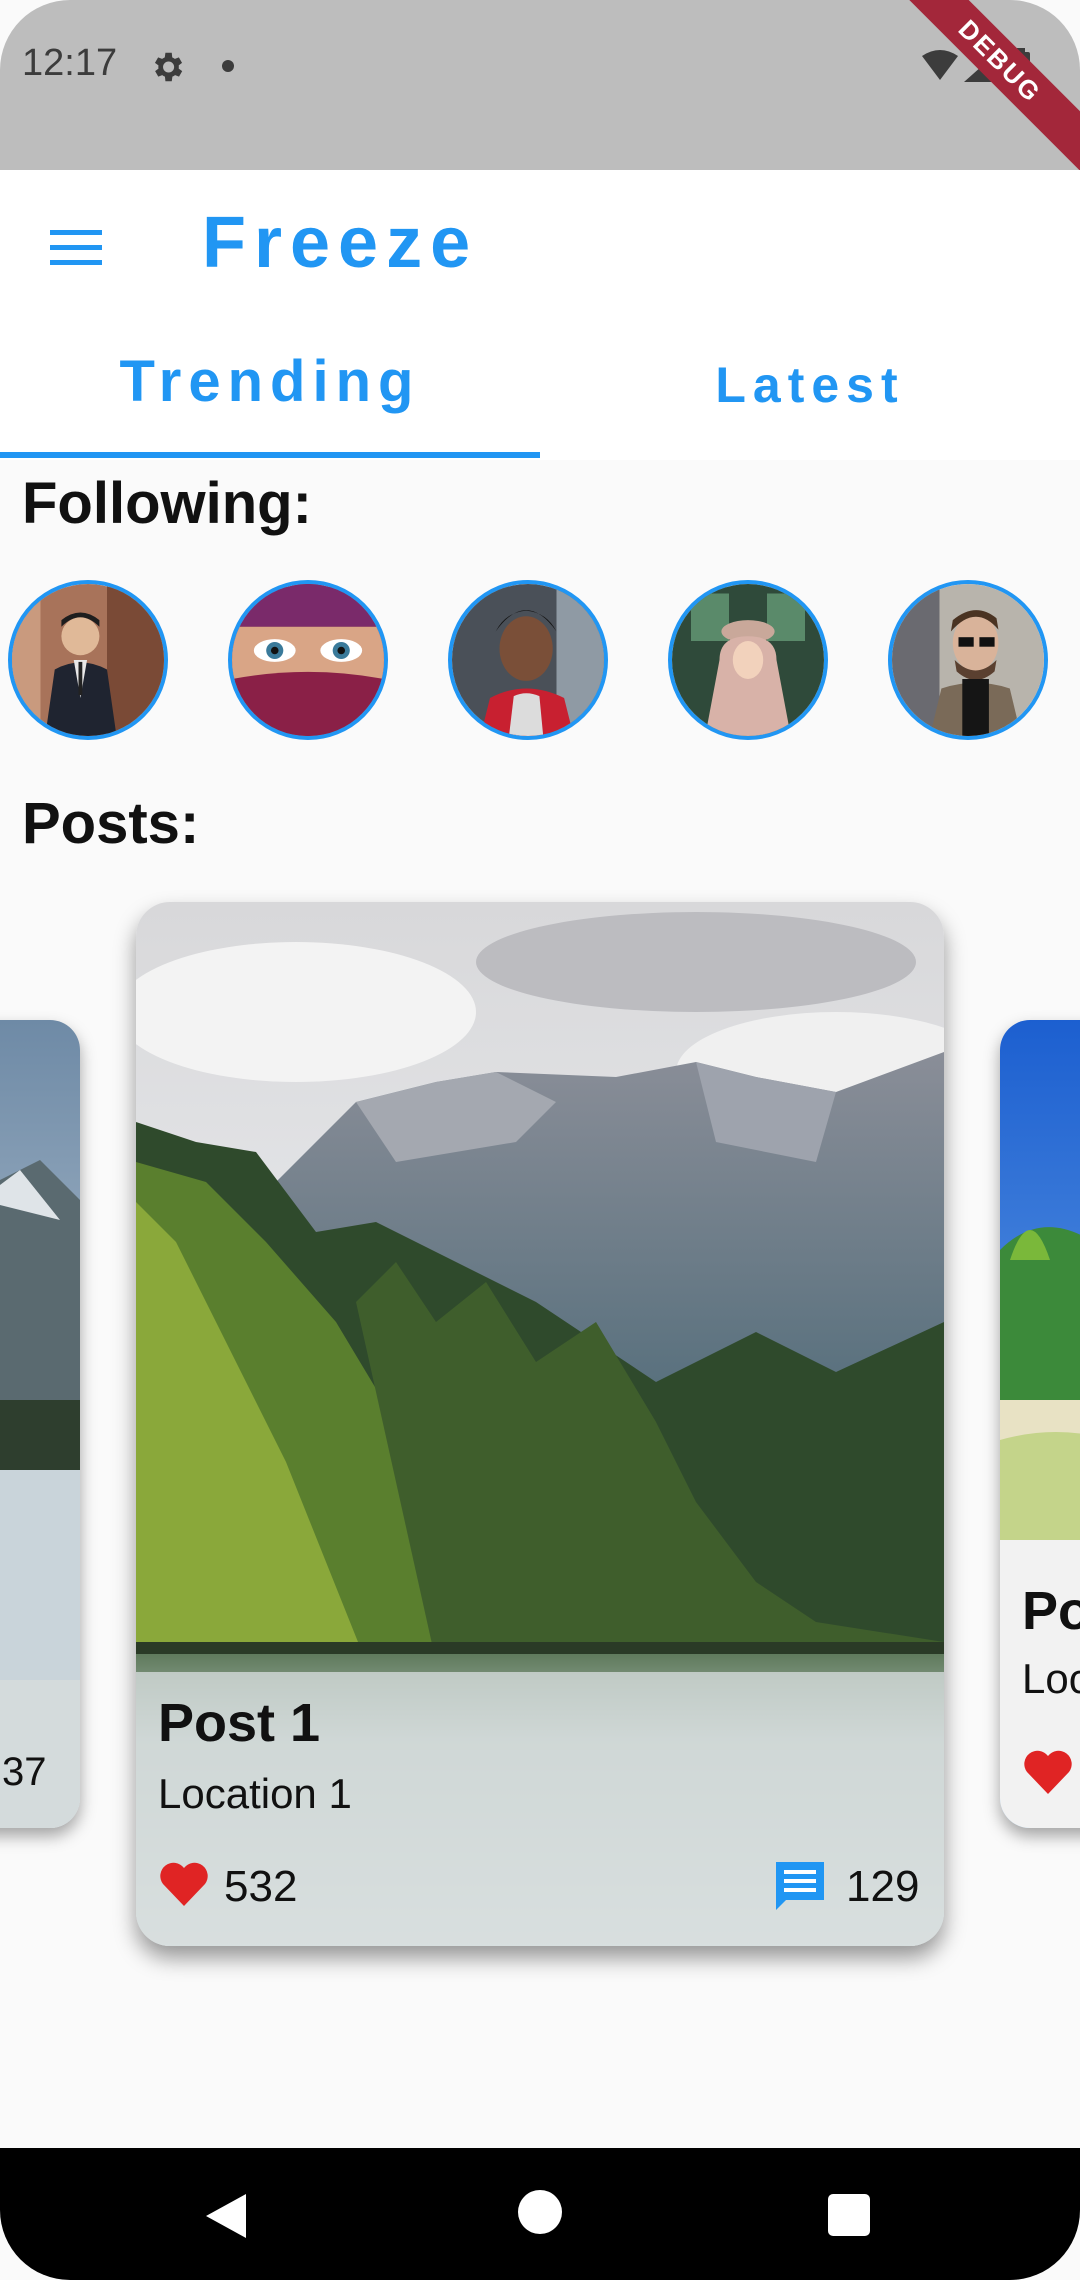 The height and width of the screenshot is (2280, 1080). I want to click on recents-icon, so click(849, 2215).